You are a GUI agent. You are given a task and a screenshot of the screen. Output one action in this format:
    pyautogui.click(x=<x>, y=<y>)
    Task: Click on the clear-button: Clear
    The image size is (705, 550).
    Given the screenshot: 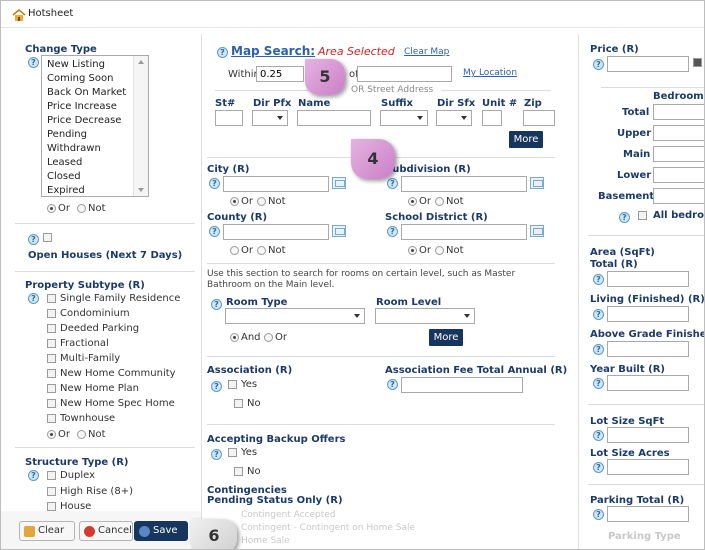 What is the action you would take?
    pyautogui.click(x=47, y=531)
    